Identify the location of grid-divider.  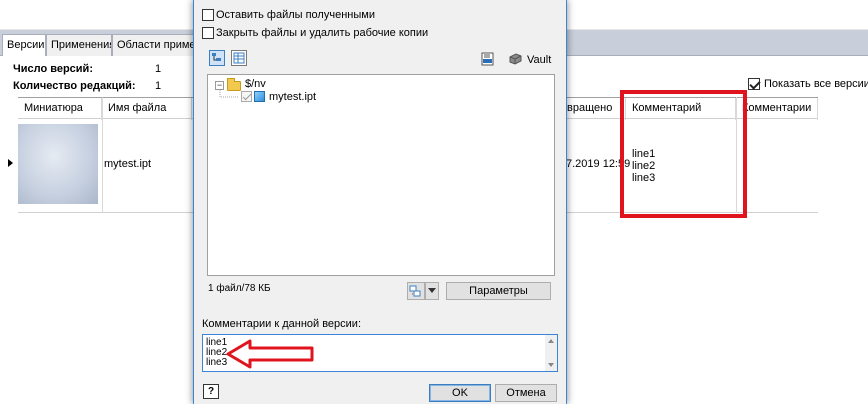
(102, 155).